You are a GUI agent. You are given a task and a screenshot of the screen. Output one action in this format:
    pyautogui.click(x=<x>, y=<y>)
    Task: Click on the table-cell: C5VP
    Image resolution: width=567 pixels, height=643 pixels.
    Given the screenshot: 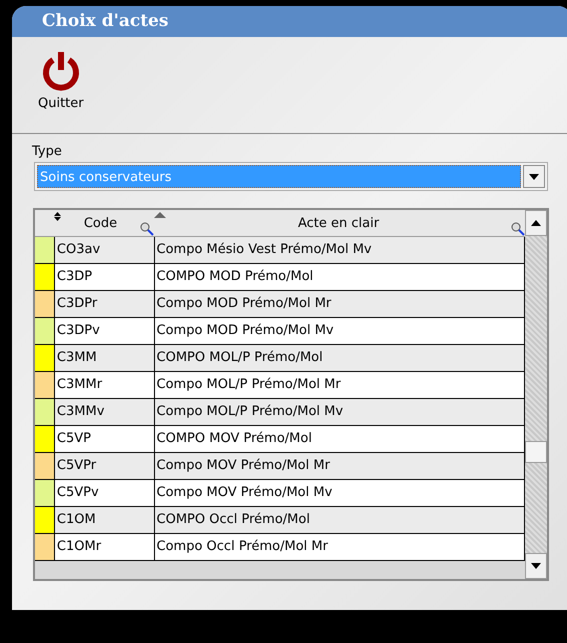 What is the action you would take?
    pyautogui.click(x=104, y=439)
    